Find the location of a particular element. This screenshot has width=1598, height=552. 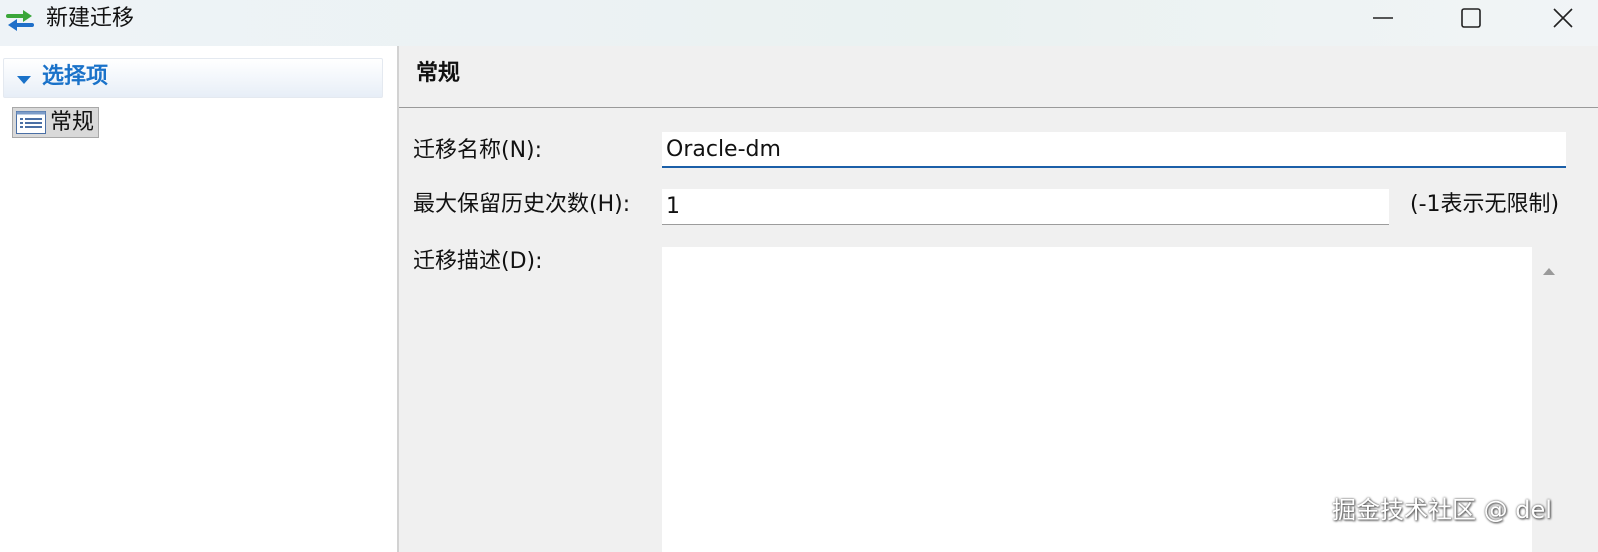

nav-item-general: 常规 is located at coordinates (55, 122).